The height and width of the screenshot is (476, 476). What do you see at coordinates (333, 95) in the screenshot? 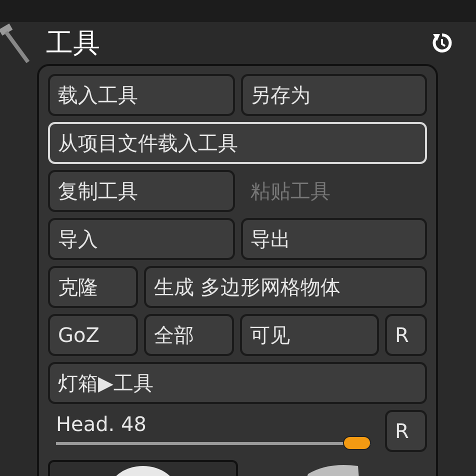
I see `tool-button: 另存为` at bounding box center [333, 95].